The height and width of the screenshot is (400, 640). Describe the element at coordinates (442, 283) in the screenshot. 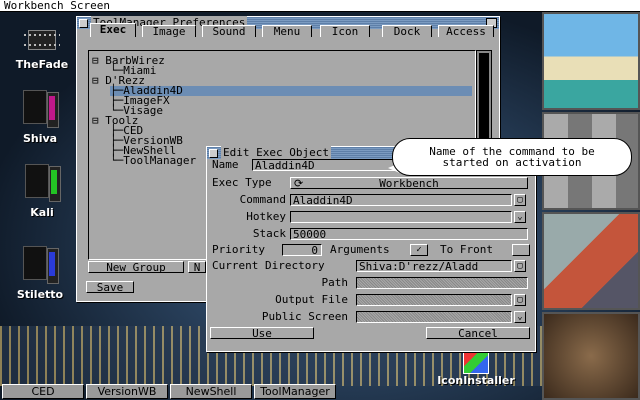

I see `path-field` at that location.